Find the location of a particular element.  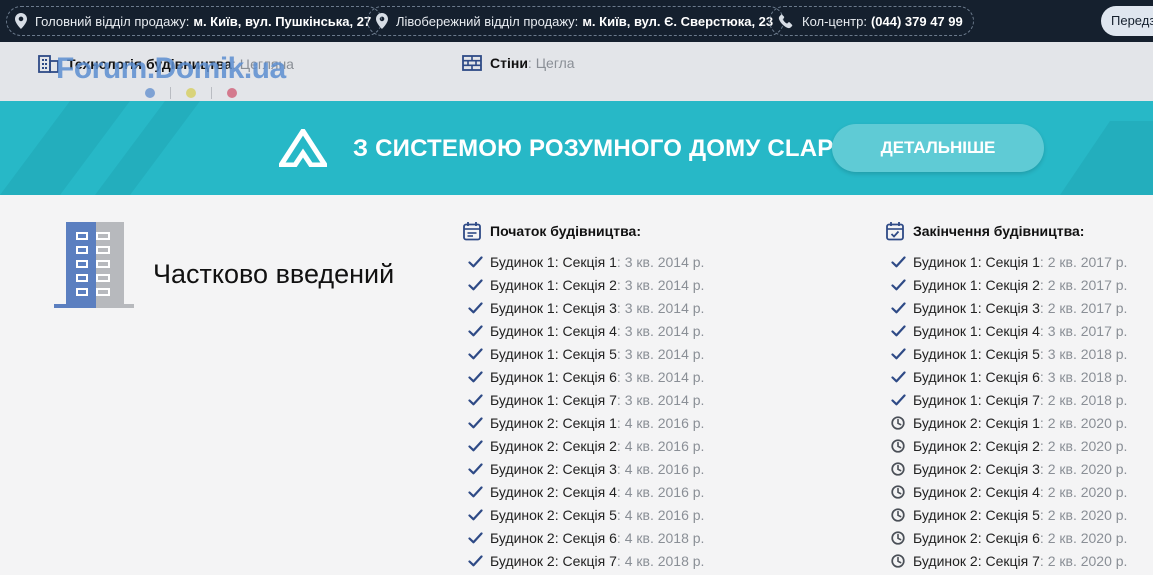

section-name: Будинок 1: Секція 7 is located at coordinates (553, 399).